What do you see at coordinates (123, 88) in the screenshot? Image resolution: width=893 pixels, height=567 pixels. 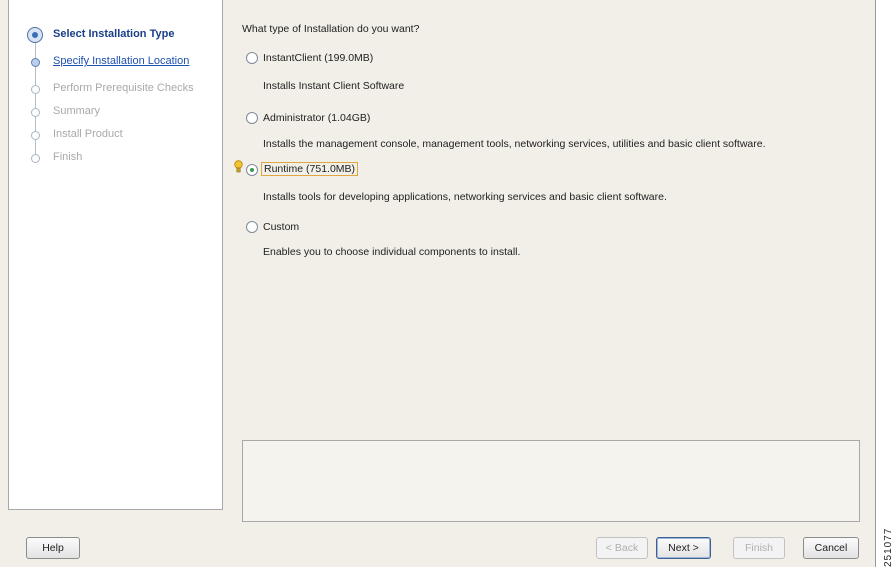 I see `step-label: Perform Prerequisite Checks` at bounding box center [123, 88].